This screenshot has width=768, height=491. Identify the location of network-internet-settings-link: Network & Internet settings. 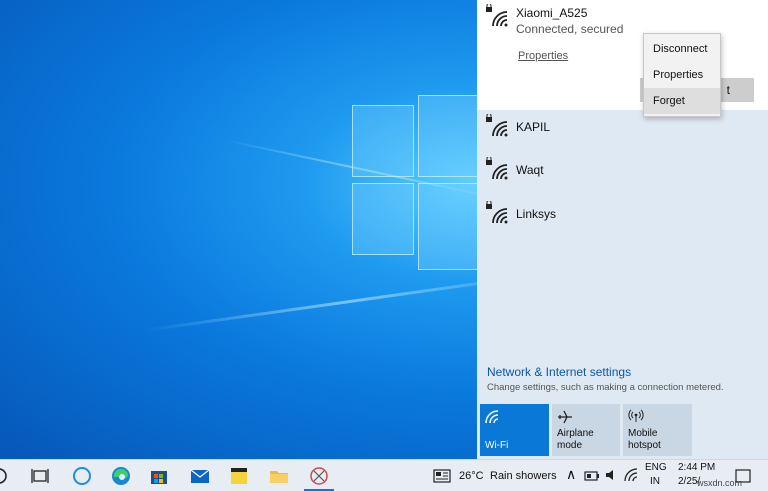
(559, 372).